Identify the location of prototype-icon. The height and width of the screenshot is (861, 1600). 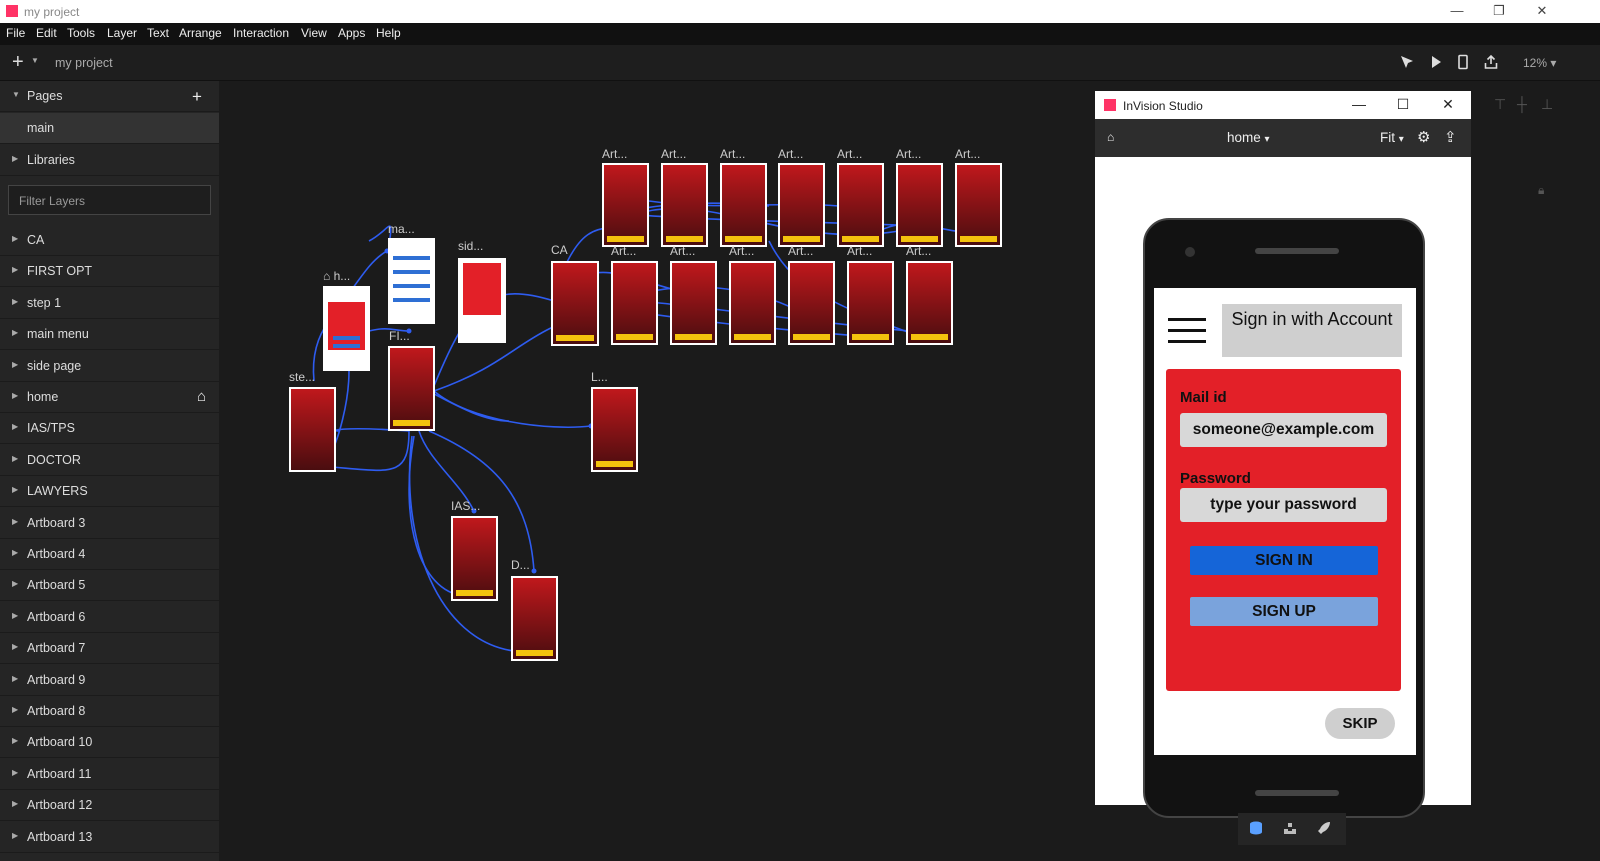
(1407, 62).